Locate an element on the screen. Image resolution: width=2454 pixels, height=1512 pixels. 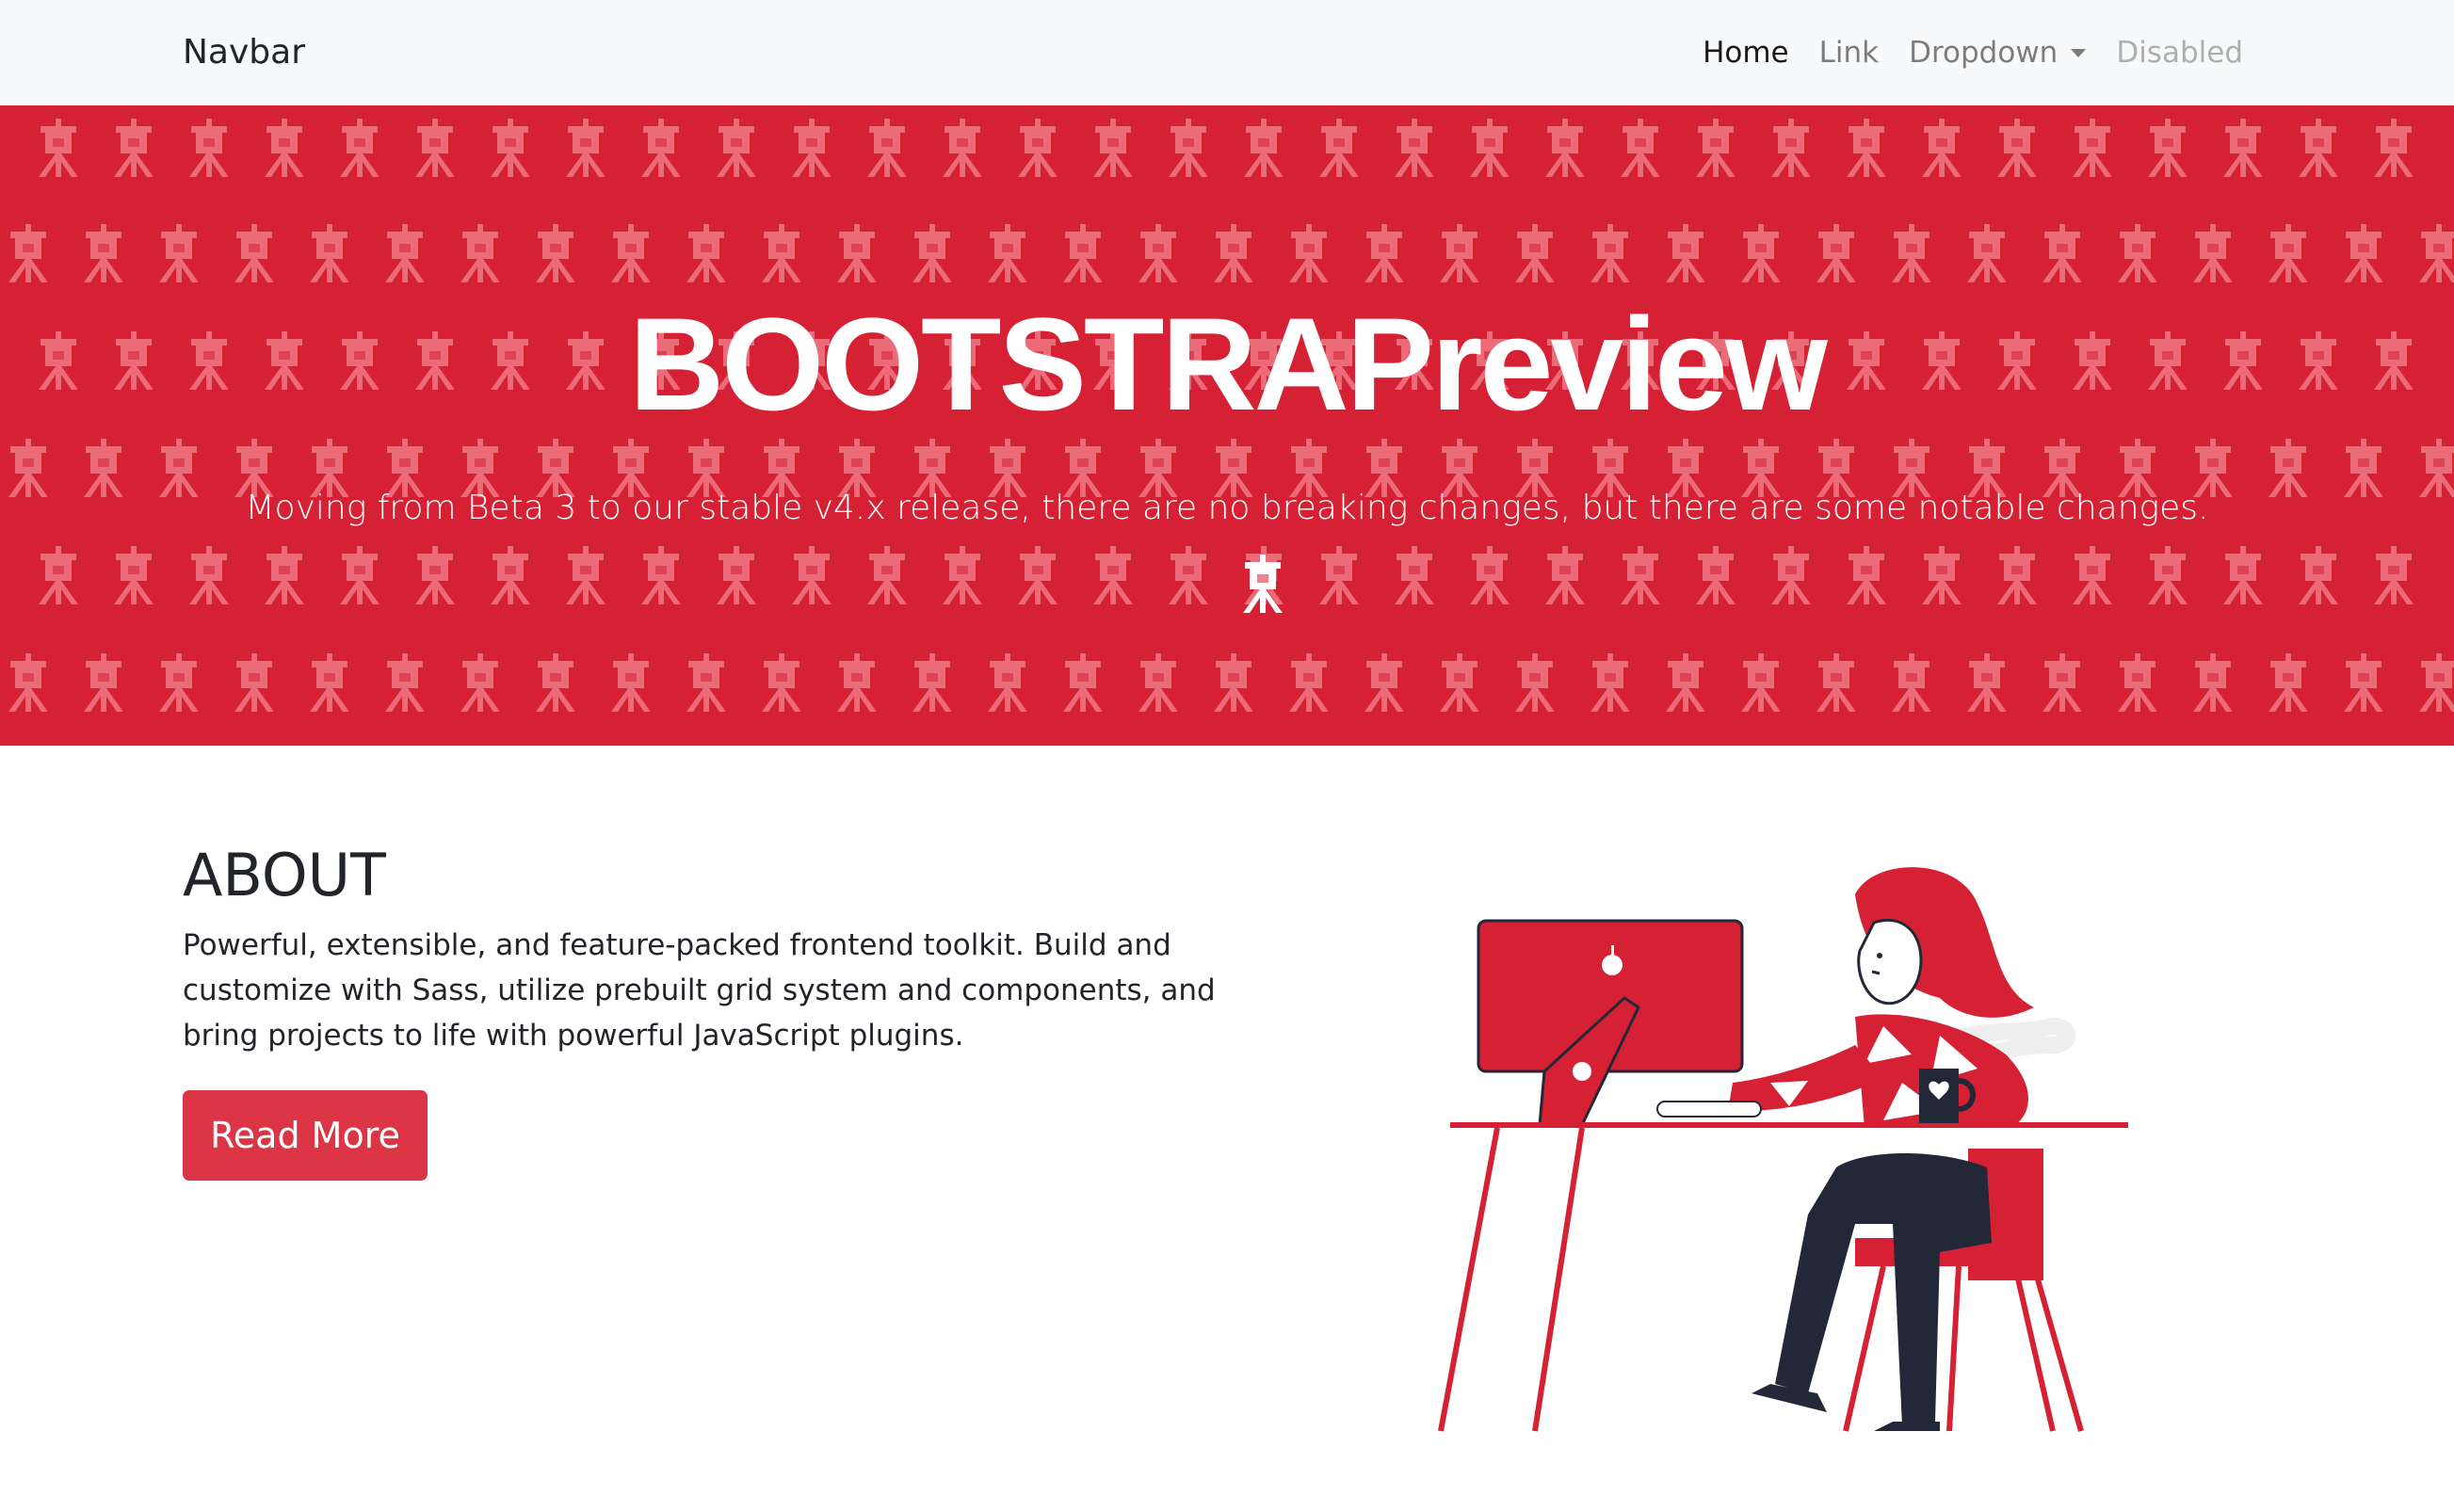
read-more-button: Read More is located at coordinates (305, 1135).